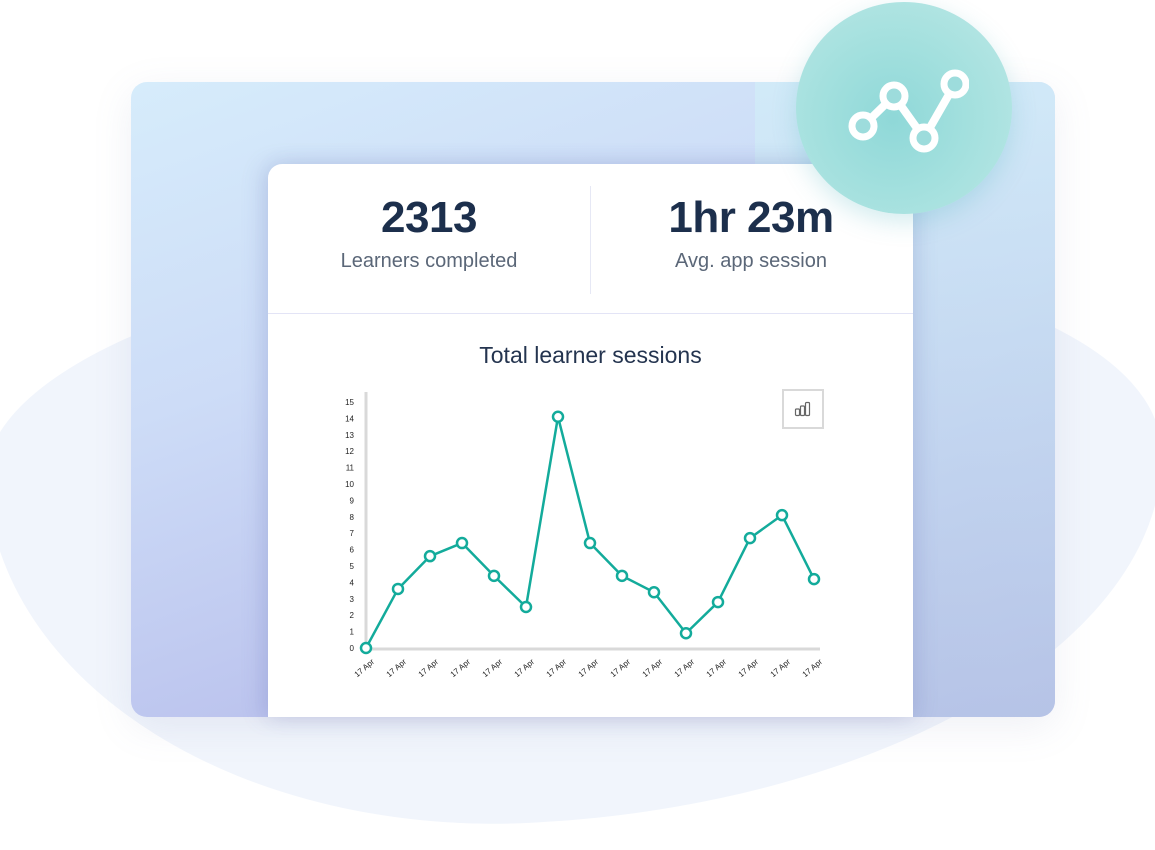 This screenshot has height=850, width=1155. I want to click on analytics-badge, so click(904, 108).